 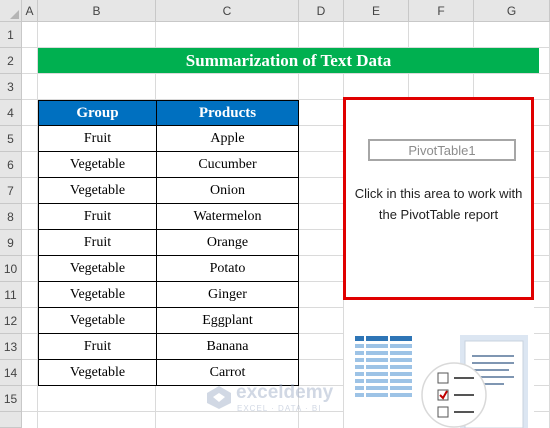 What do you see at coordinates (227, 320) in the screenshot?
I see `table-cell-product: Eggplant` at bounding box center [227, 320].